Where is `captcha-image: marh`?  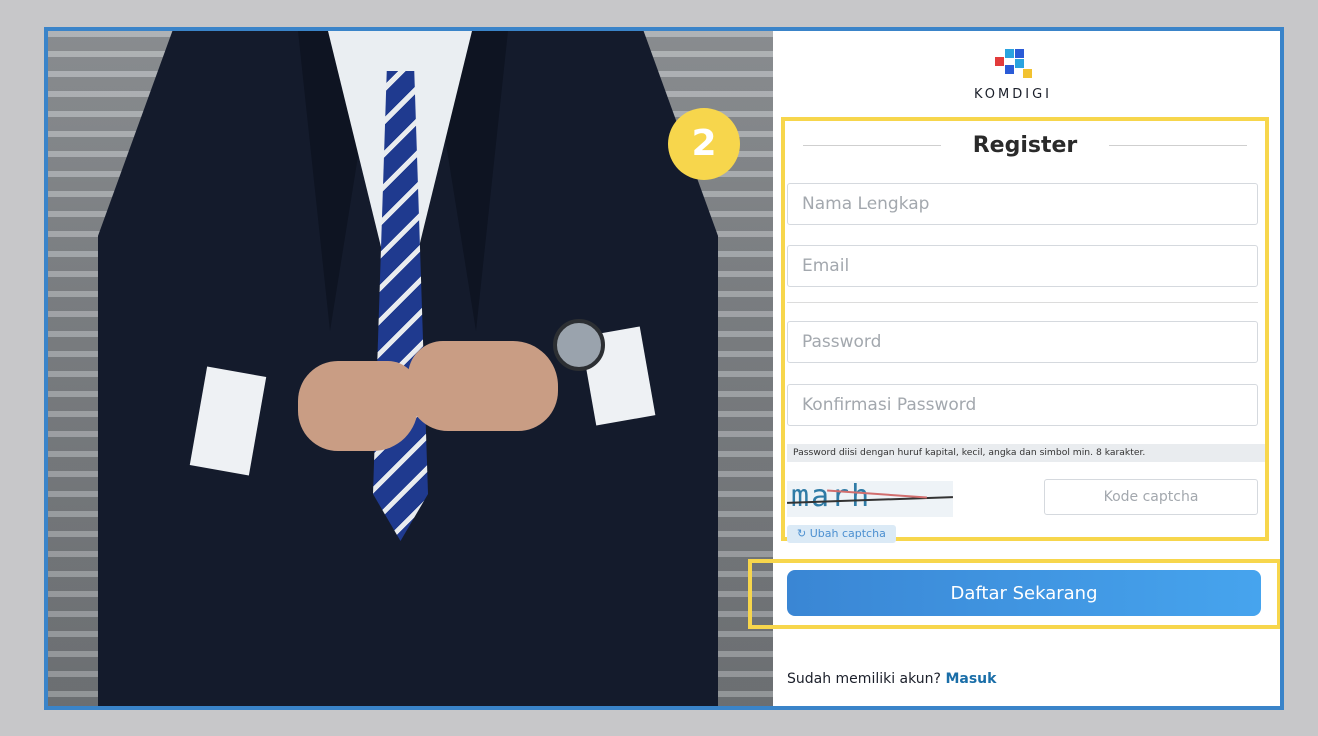 captcha-image: marh is located at coordinates (870, 499).